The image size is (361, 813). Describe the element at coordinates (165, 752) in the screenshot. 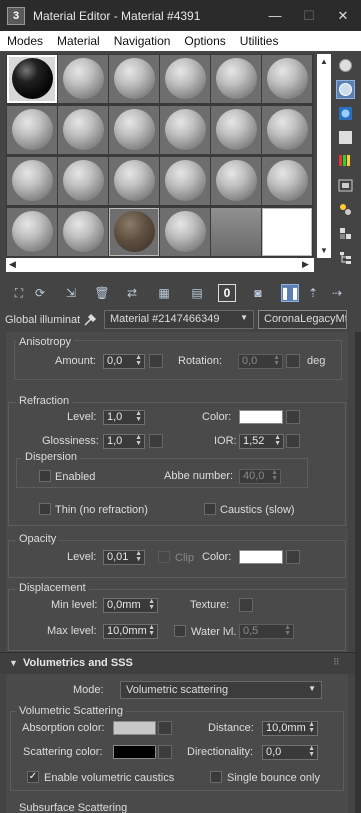

I see `scattering-map-button` at that location.